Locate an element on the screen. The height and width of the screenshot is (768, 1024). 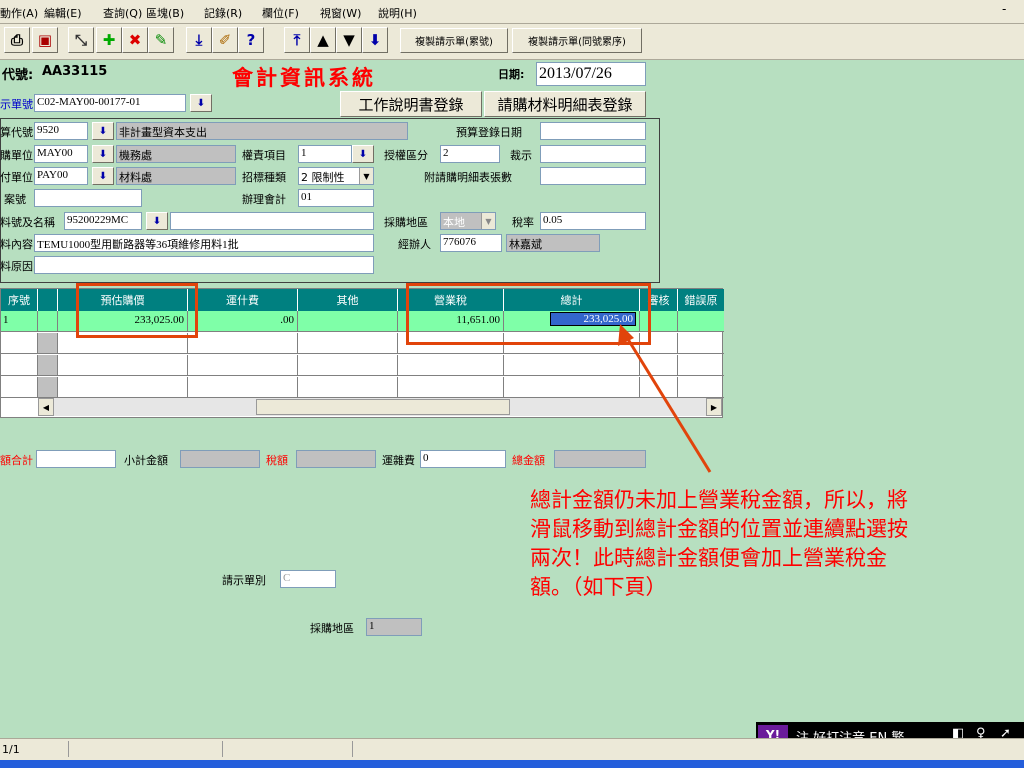
col-freight: 運什費 is located at coordinates (243, 300).